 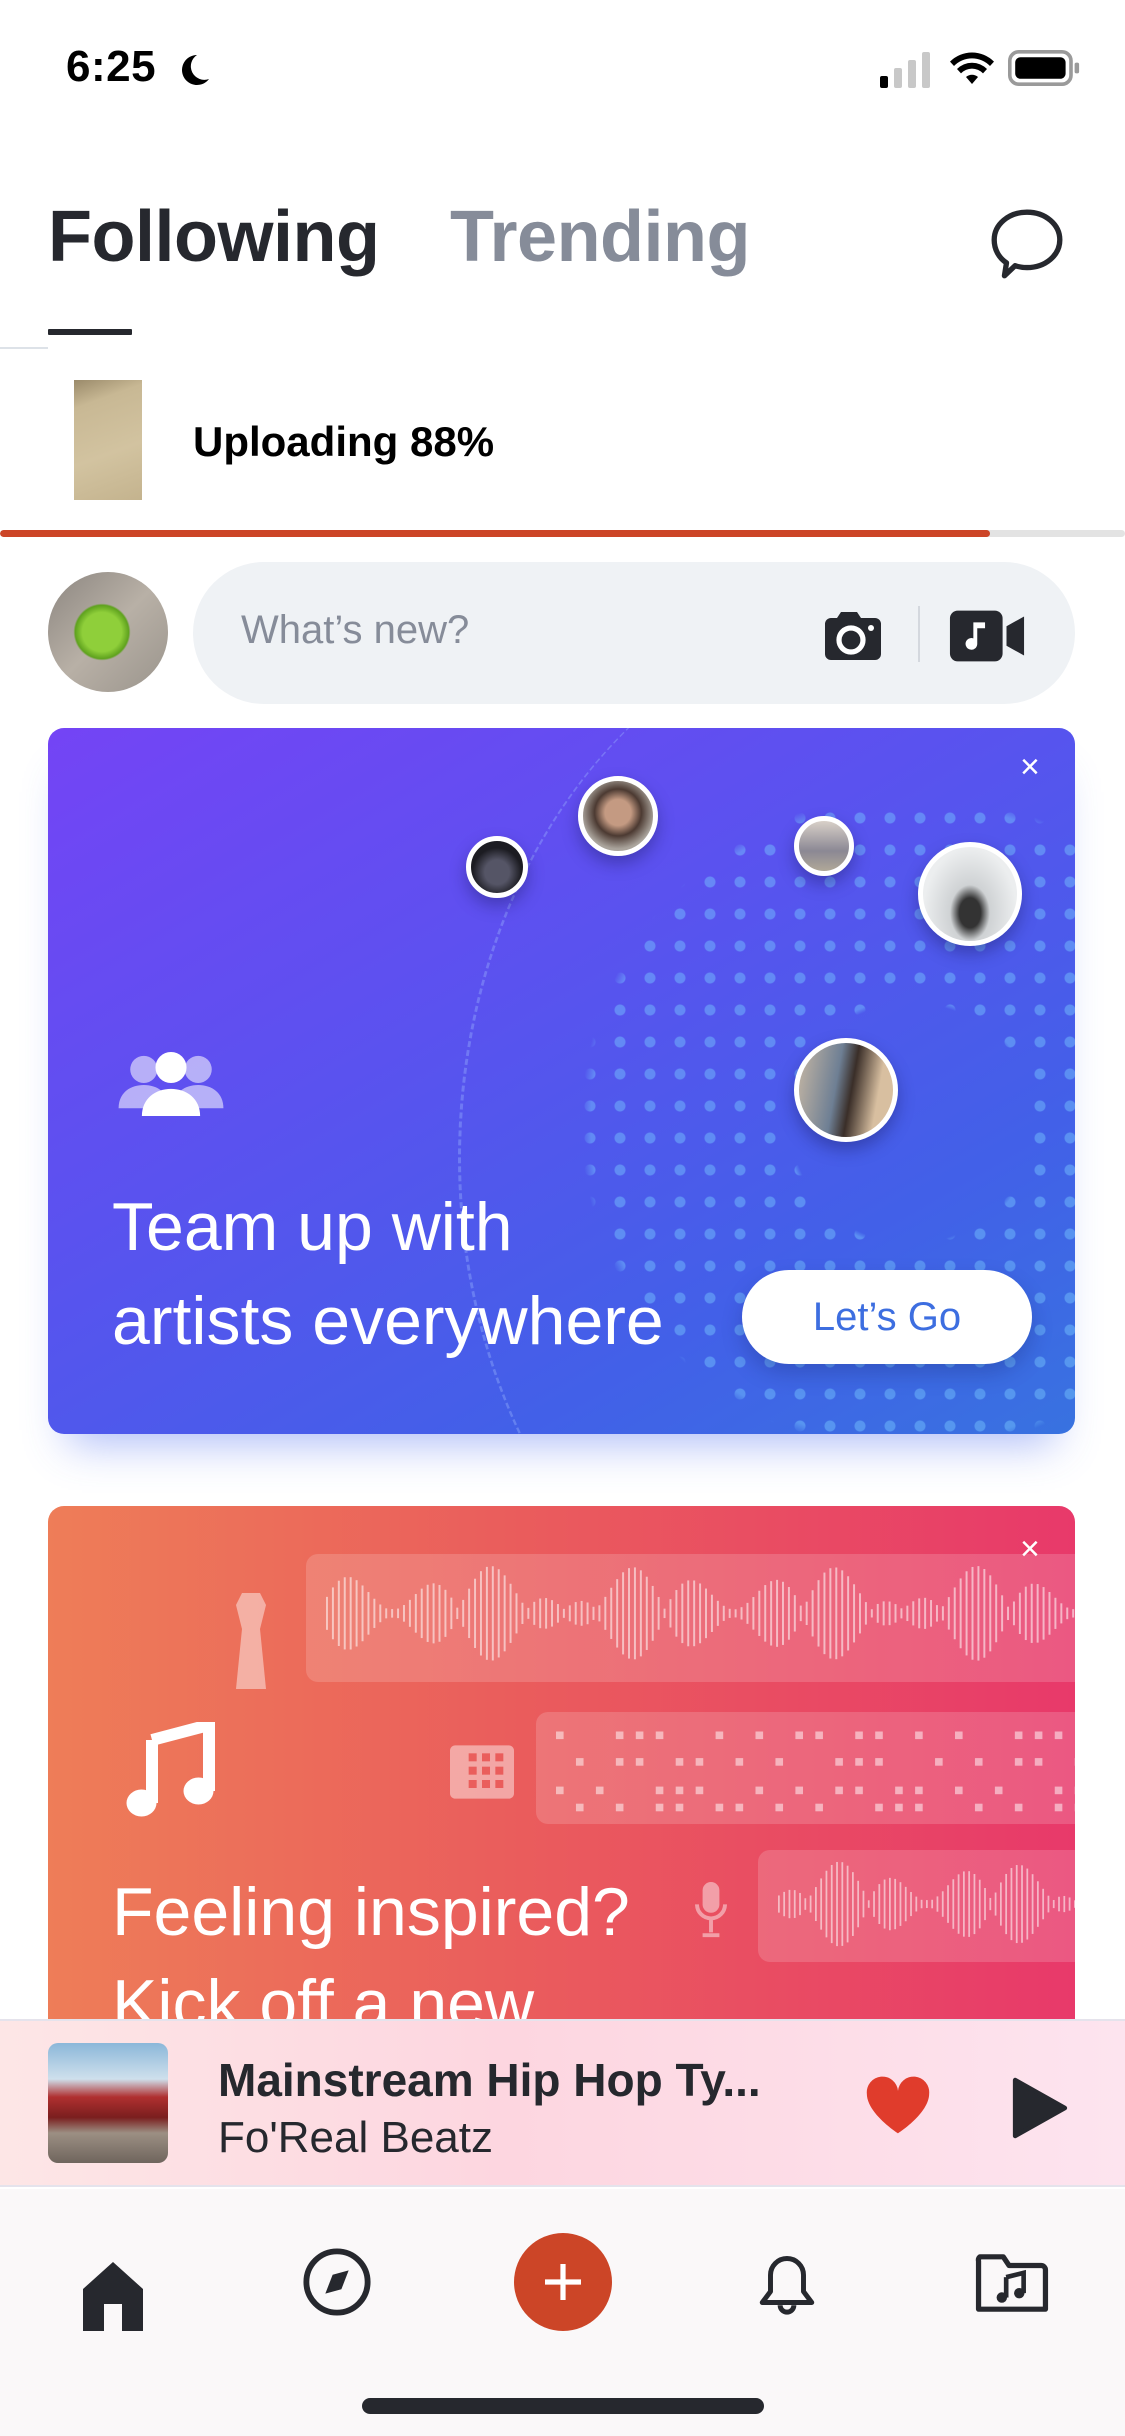 What do you see at coordinates (1044, 68) in the screenshot?
I see `battery-icon` at bounding box center [1044, 68].